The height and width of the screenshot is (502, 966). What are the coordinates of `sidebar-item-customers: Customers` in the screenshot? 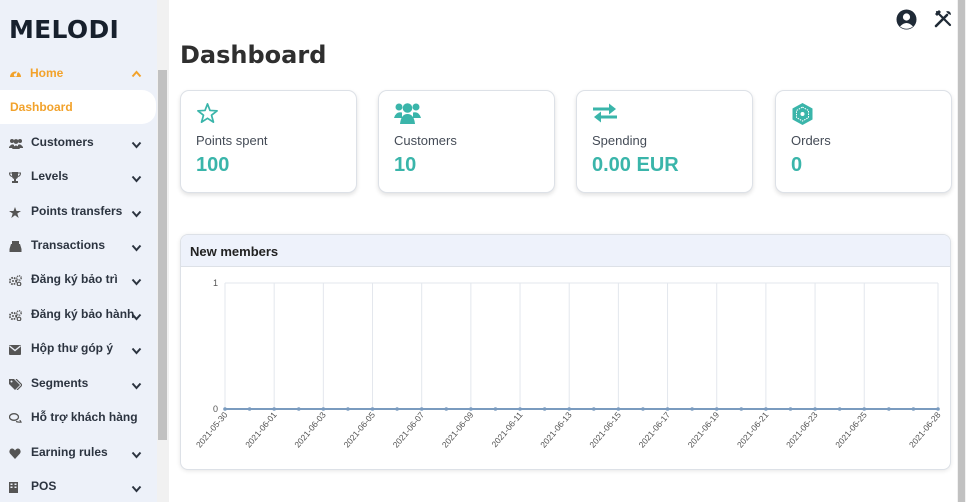 It's located at (78, 142).